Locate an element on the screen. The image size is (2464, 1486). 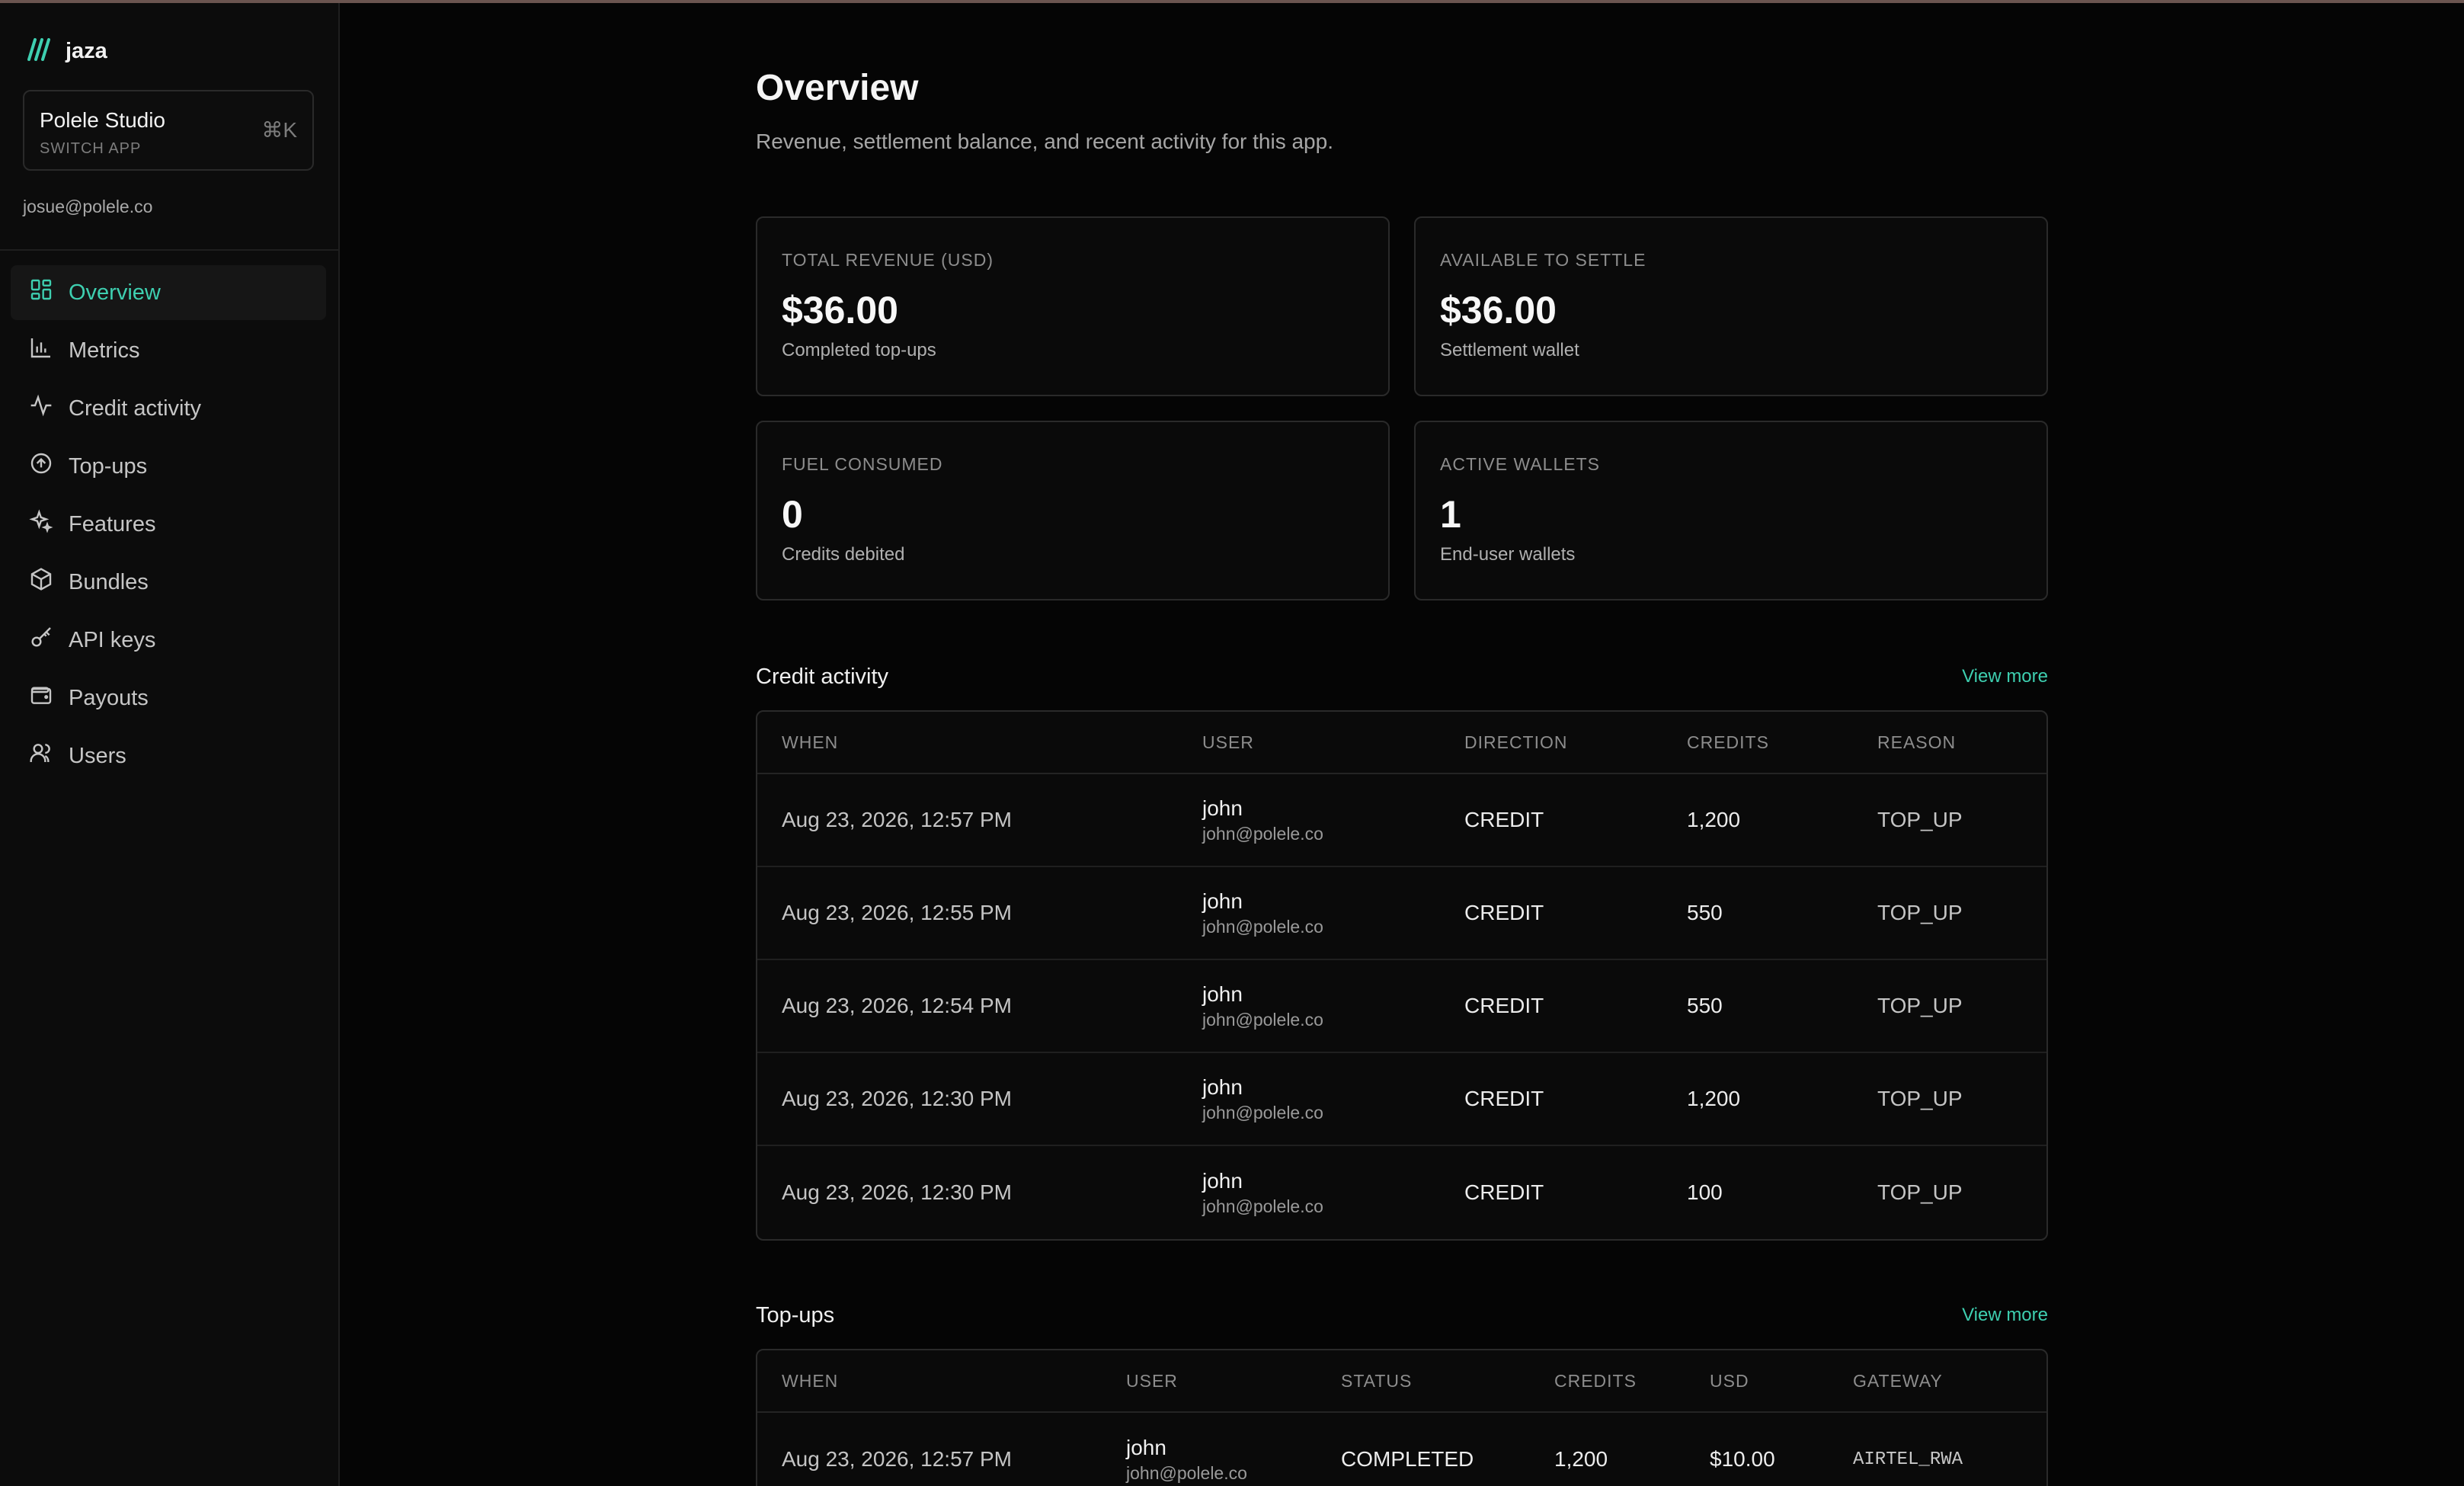
sparkles-icon is located at coordinates (41, 524).